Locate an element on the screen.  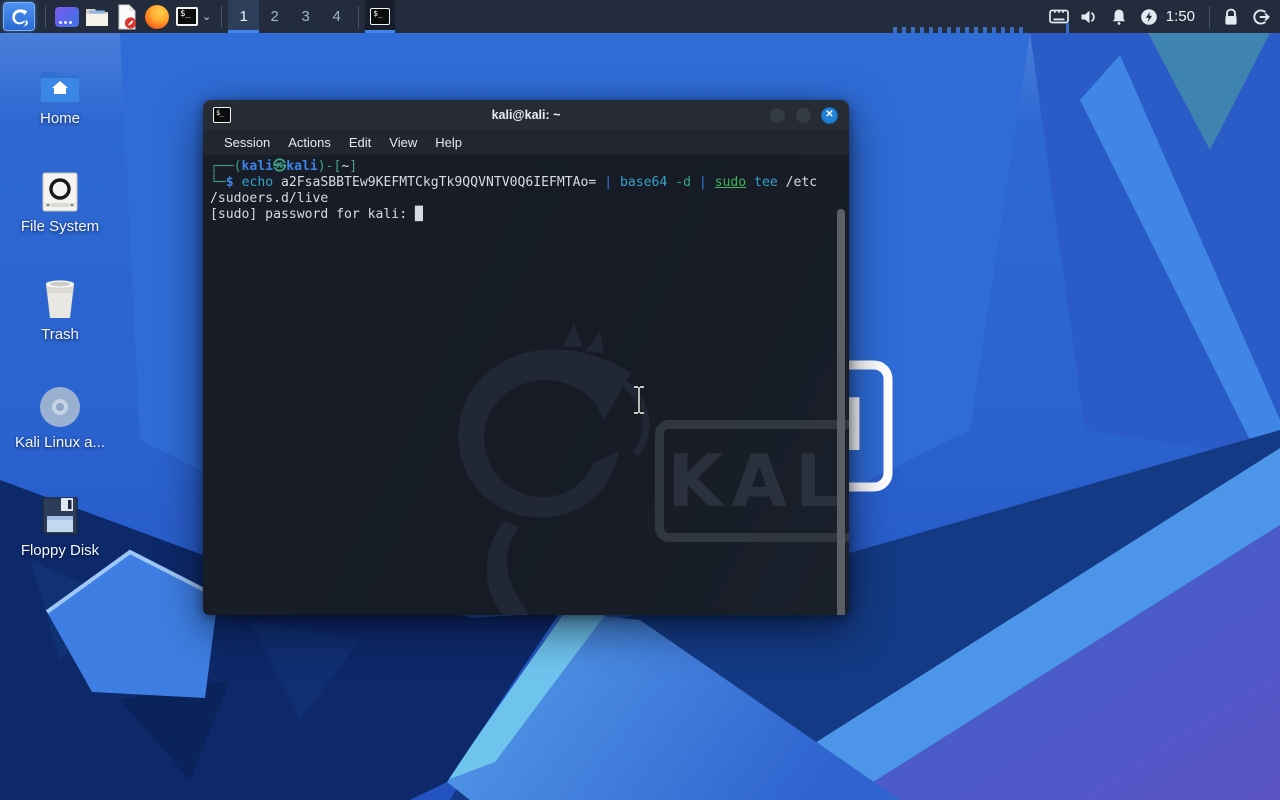
bell-icon is located at coordinates (1118, 17).